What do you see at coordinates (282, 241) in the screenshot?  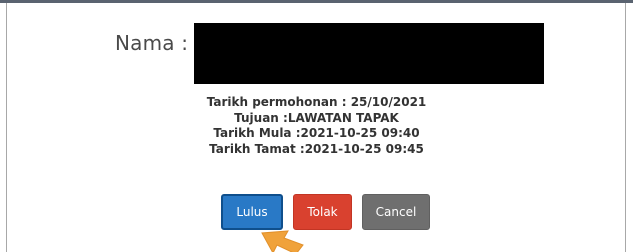 I see `arrow-cursor-icon` at bounding box center [282, 241].